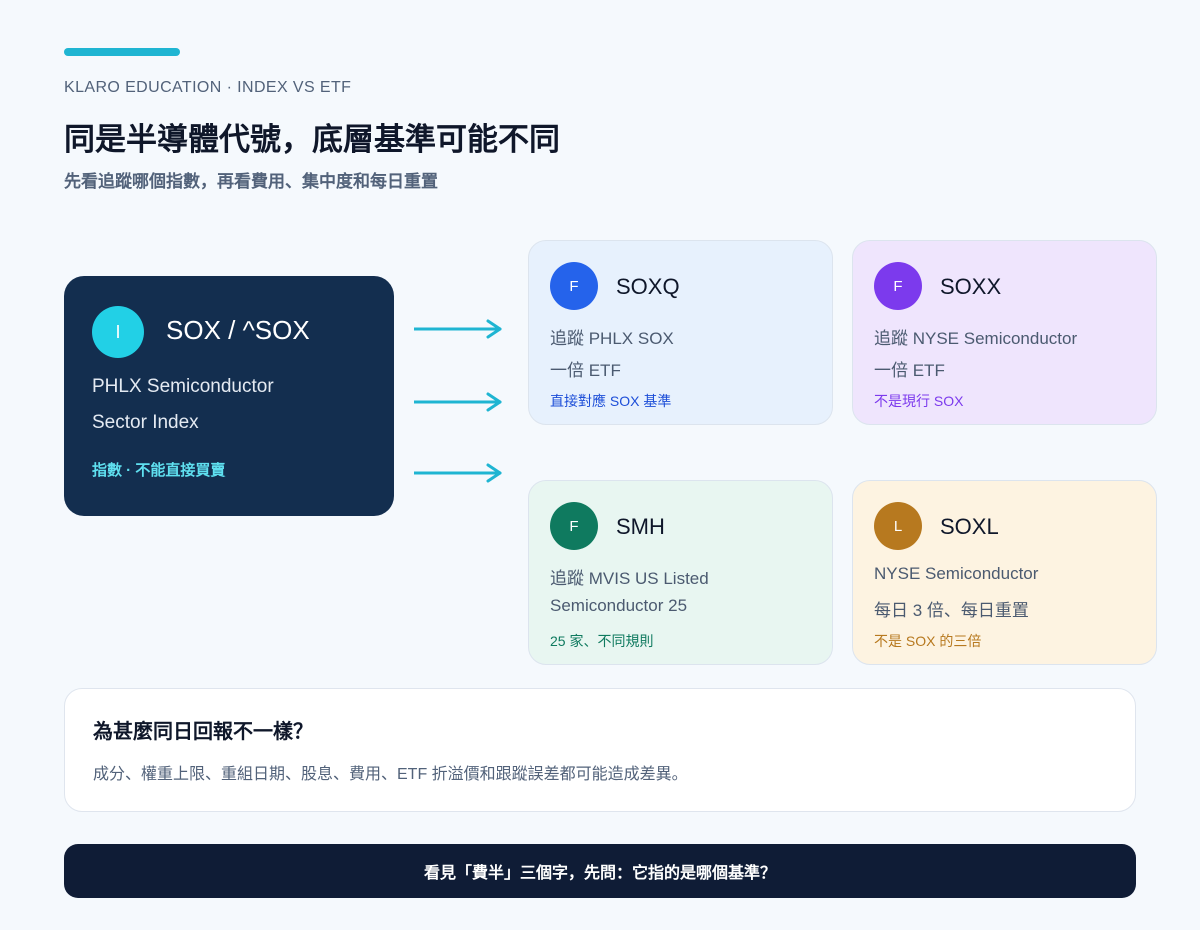  I want to click on page-title: 同是半導體代號，底層基準可能不同, so click(312, 139).